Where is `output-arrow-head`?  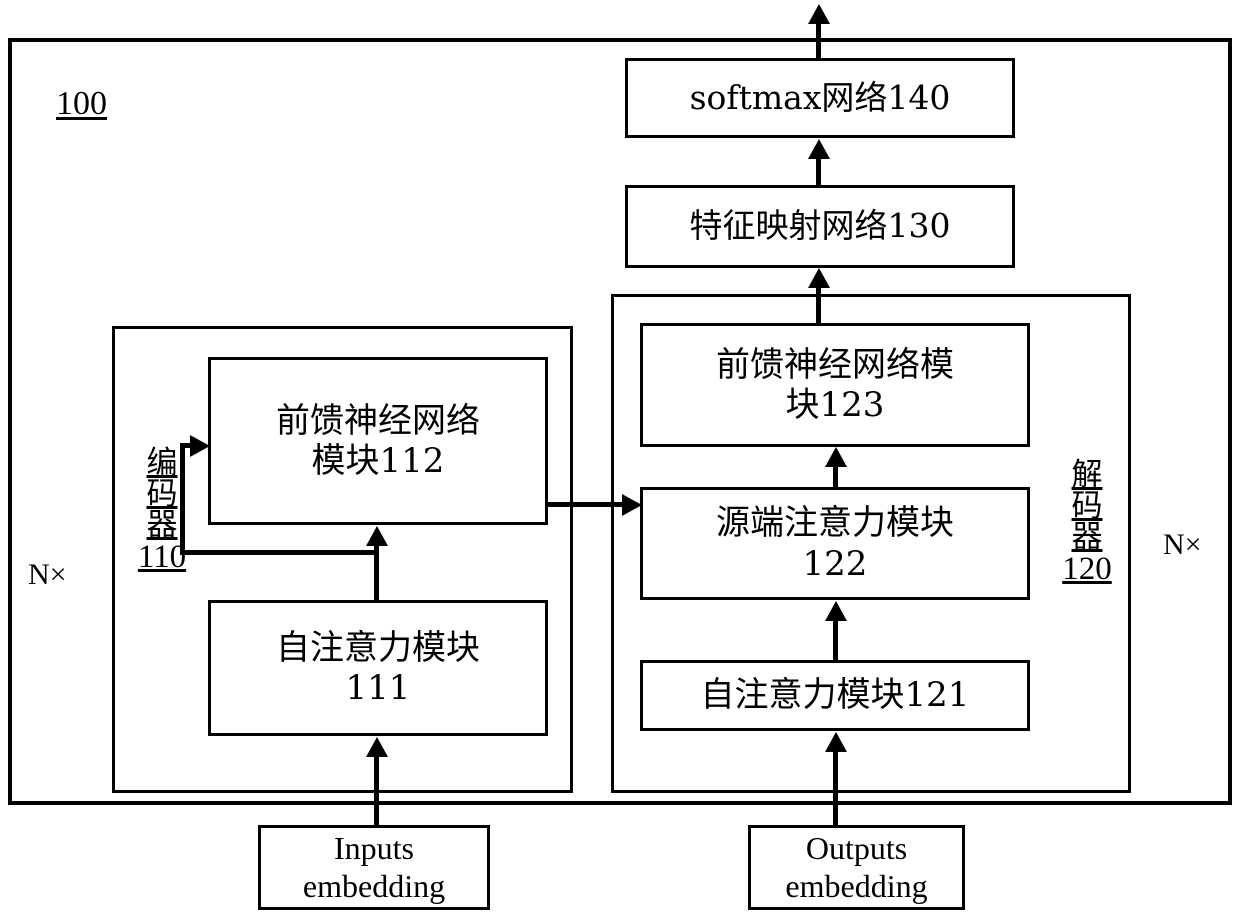 output-arrow-head is located at coordinates (819, 14).